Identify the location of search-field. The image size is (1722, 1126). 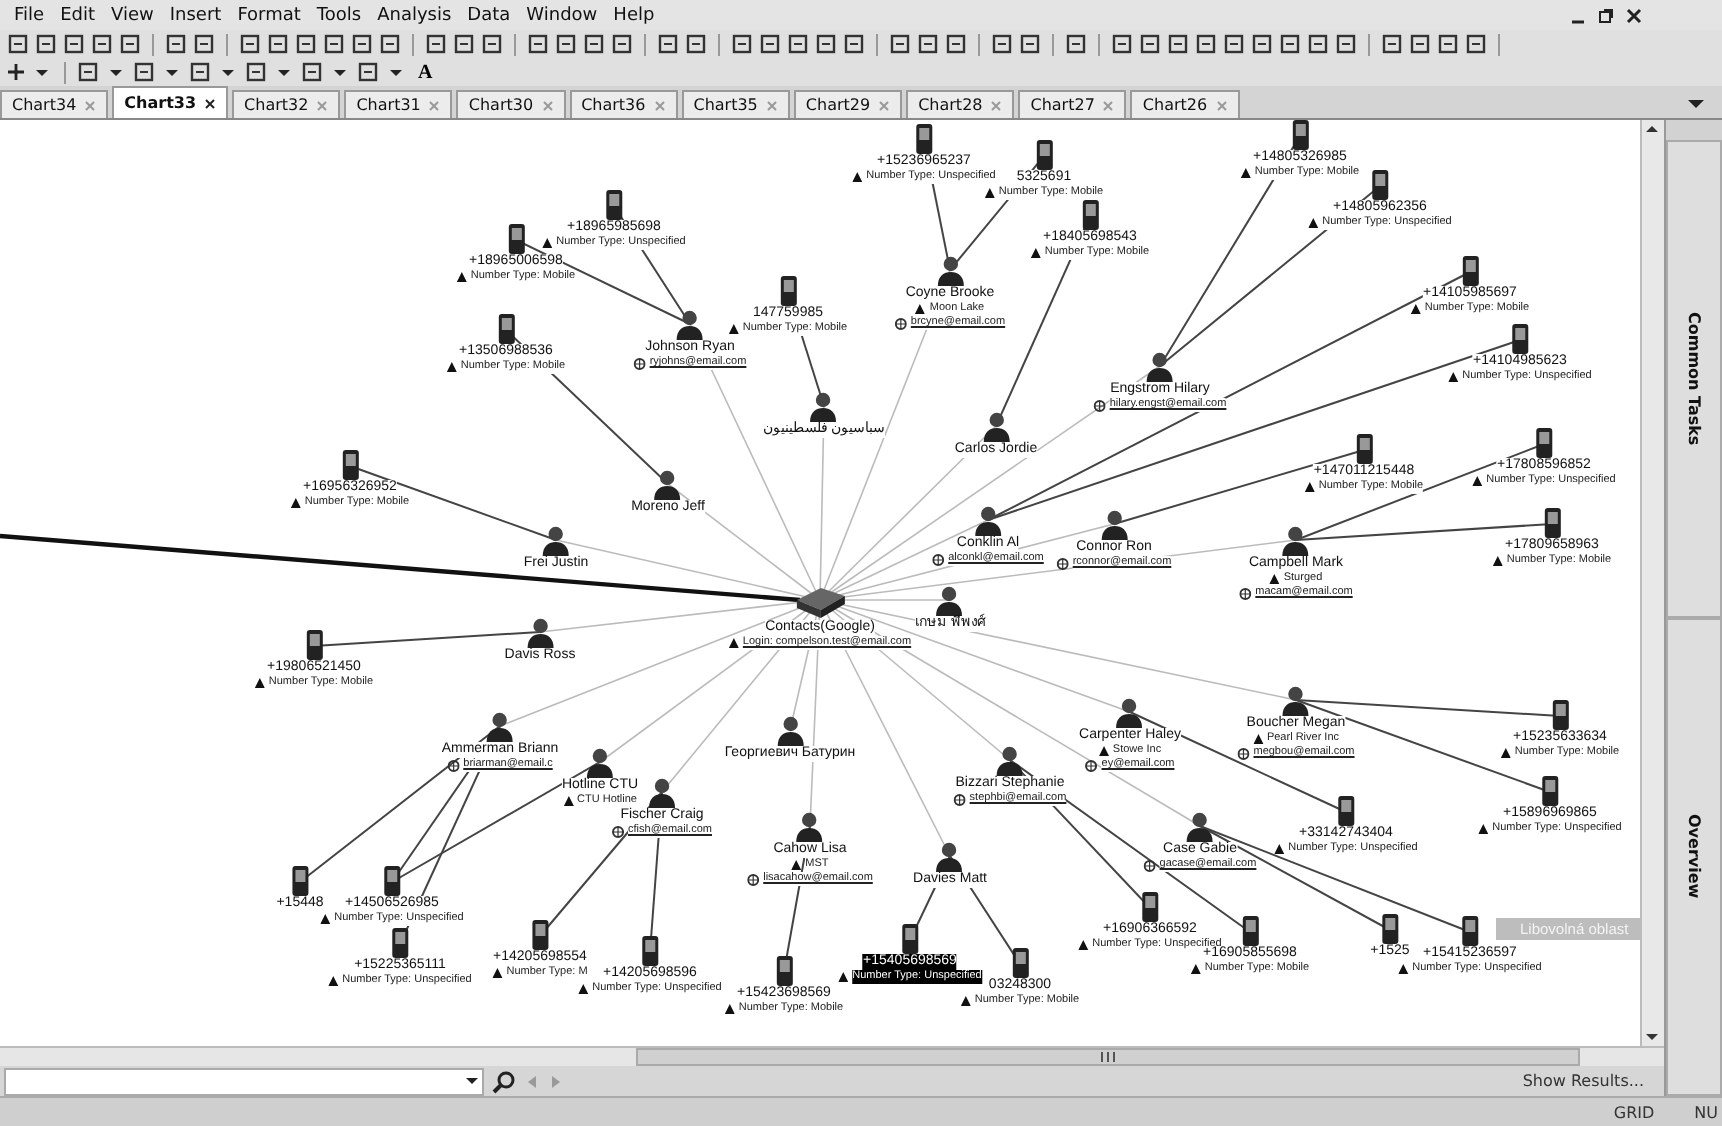
(244, 1081).